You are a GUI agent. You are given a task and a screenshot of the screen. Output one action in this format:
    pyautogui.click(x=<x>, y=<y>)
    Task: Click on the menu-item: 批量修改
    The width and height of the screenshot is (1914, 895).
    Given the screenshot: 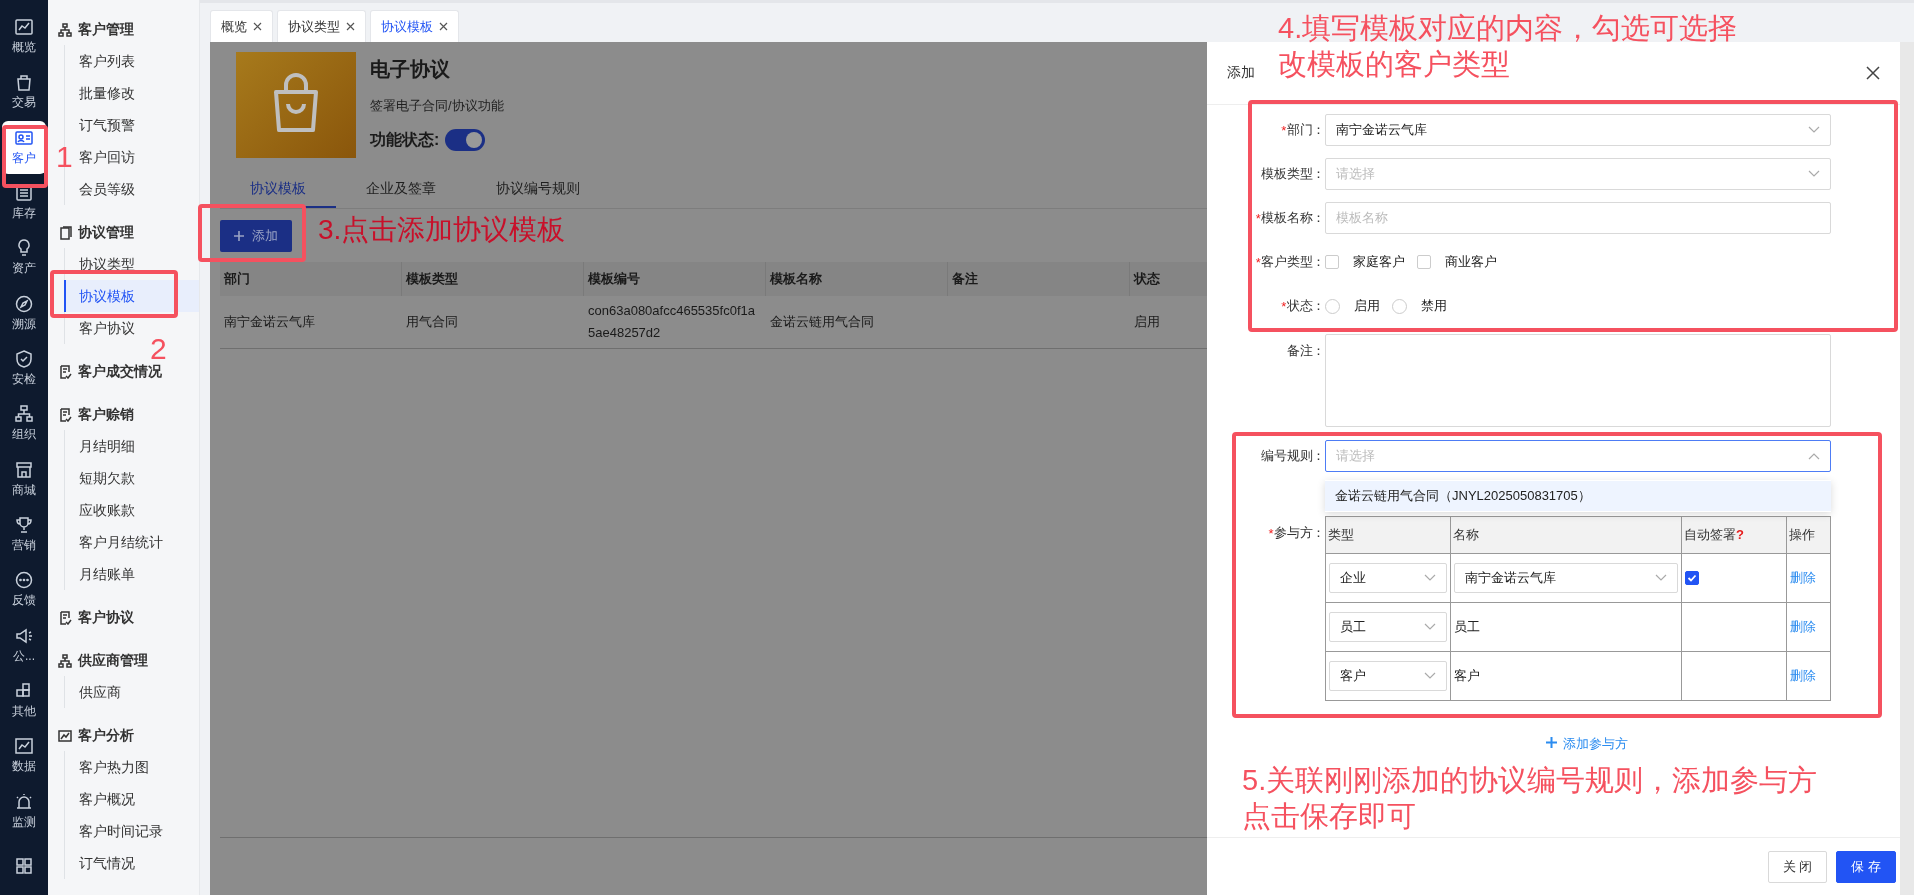 What is the action you would take?
    pyautogui.click(x=107, y=93)
    